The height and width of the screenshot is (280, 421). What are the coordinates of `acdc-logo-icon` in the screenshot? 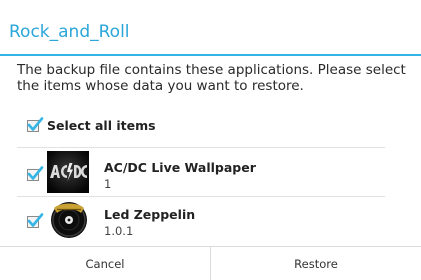 It's located at (68, 172).